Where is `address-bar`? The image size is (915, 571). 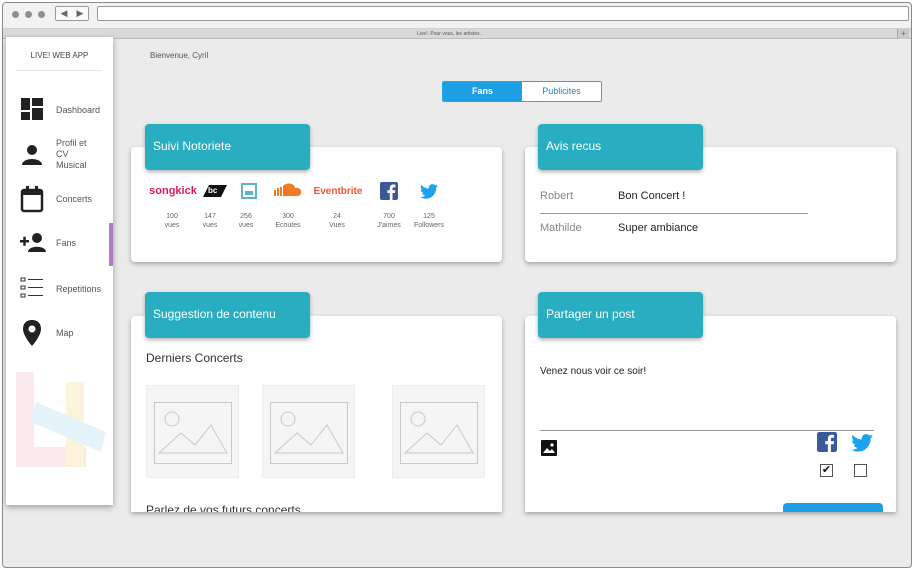 address-bar is located at coordinates (503, 13).